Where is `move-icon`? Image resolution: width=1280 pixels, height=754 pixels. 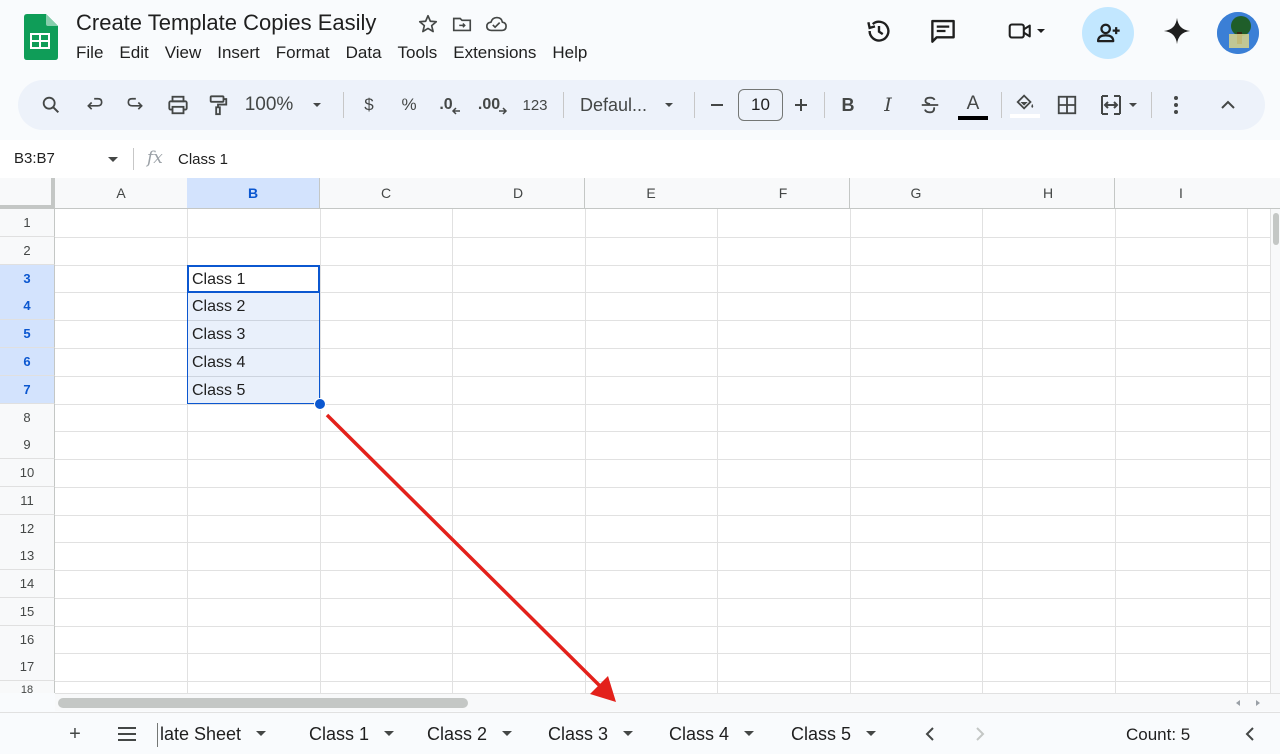 move-icon is located at coordinates (462, 24).